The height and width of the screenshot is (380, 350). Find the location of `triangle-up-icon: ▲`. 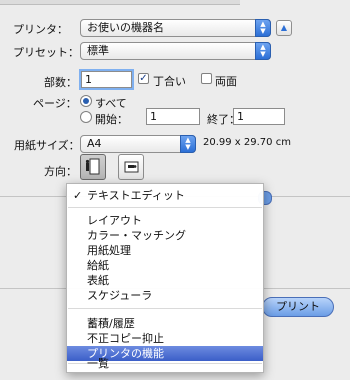

triangle-up-icon: ▲ is located at coordinates (284, 27).